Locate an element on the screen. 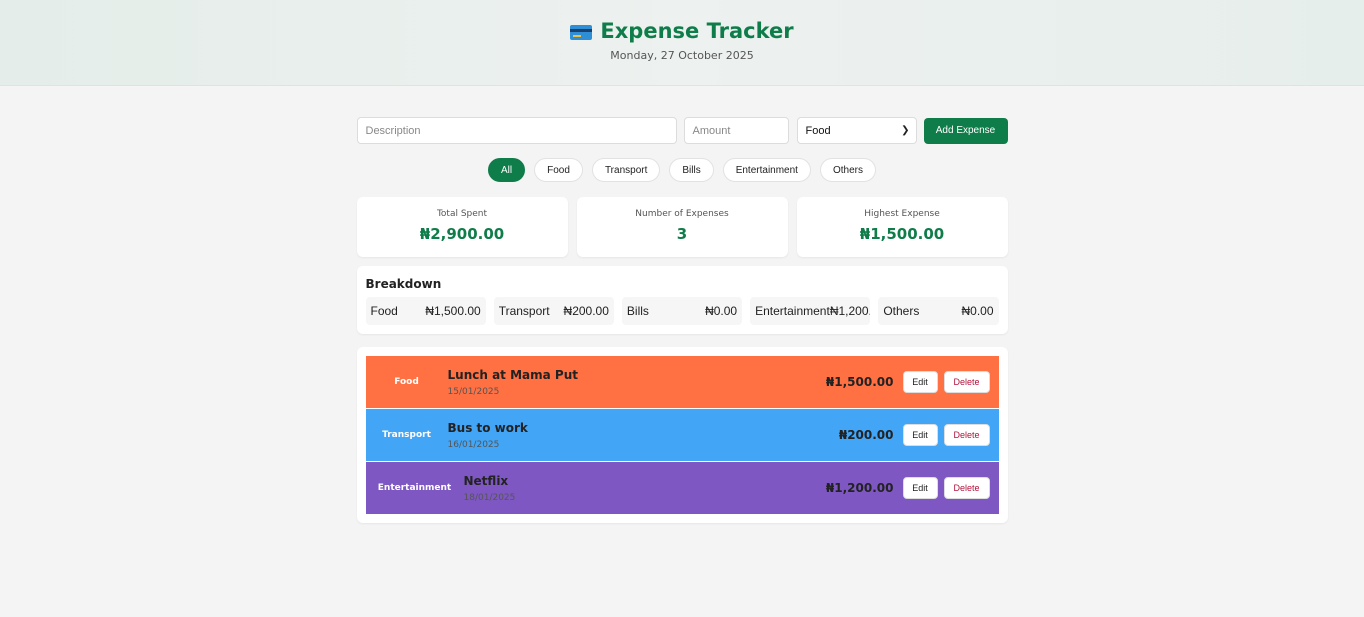  expense-amount: ₦1,200.00 is located at coordinates (859, 488).